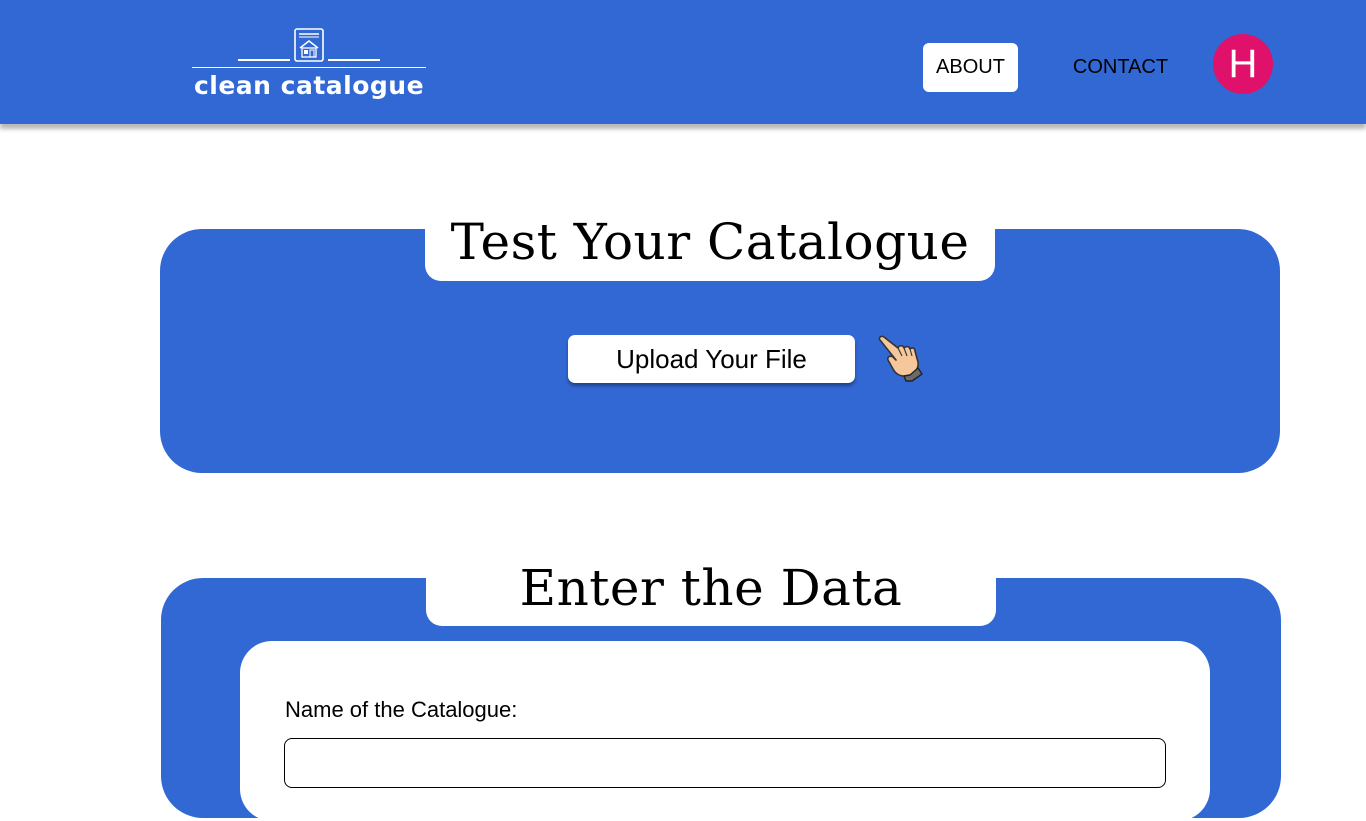  What do you see at coordinates (309, 65) in the screenshot?
I see `logo: clean catalogue` at bounding box center [309, 65].